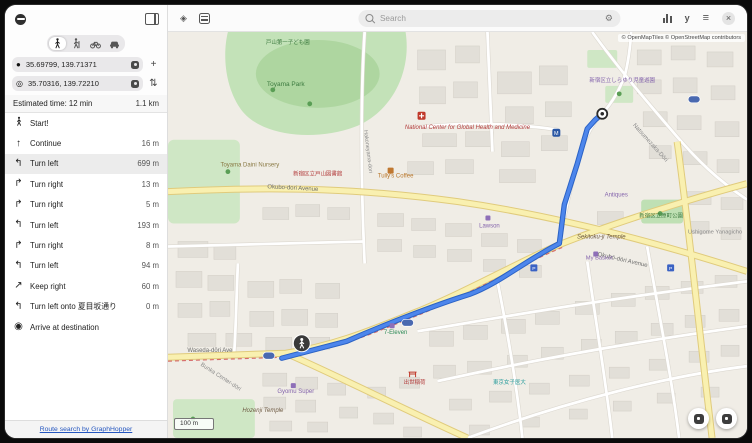  I want to click on search-icon, so click(368, 18).